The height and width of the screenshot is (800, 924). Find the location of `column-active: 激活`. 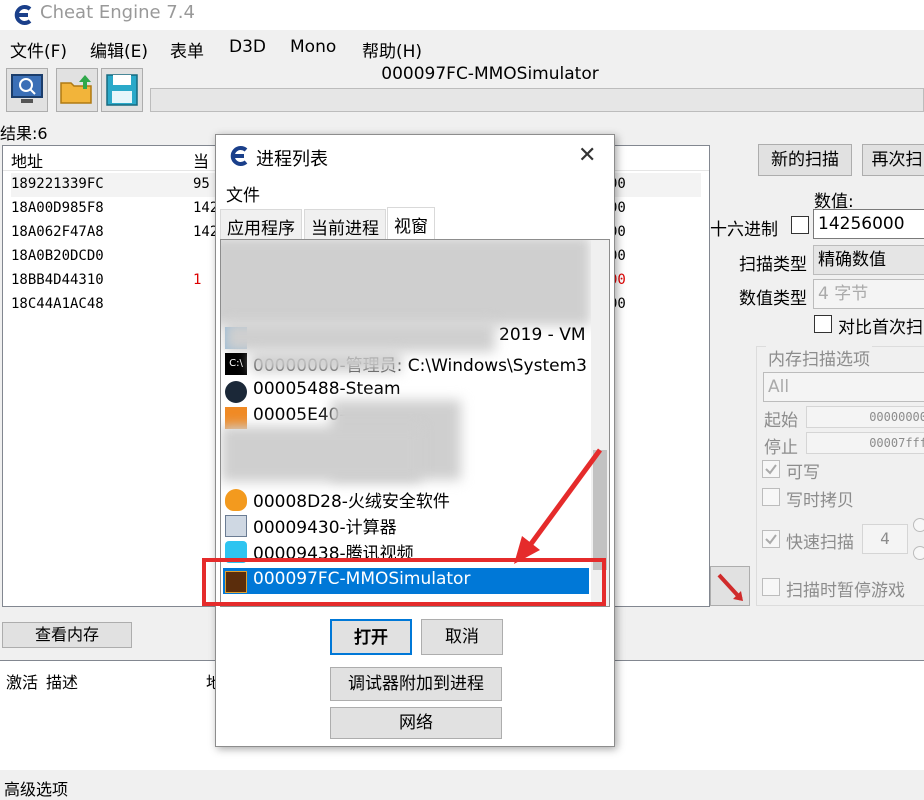

column-active: 激活 is located at coordinates (22, 681).